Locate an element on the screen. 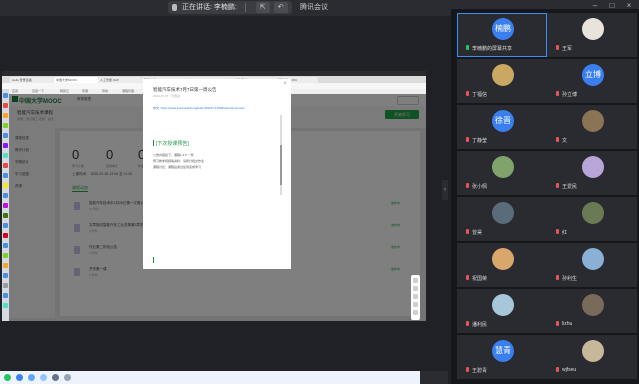  participant-name: 孙利生 is located at coordinates (570, 279).